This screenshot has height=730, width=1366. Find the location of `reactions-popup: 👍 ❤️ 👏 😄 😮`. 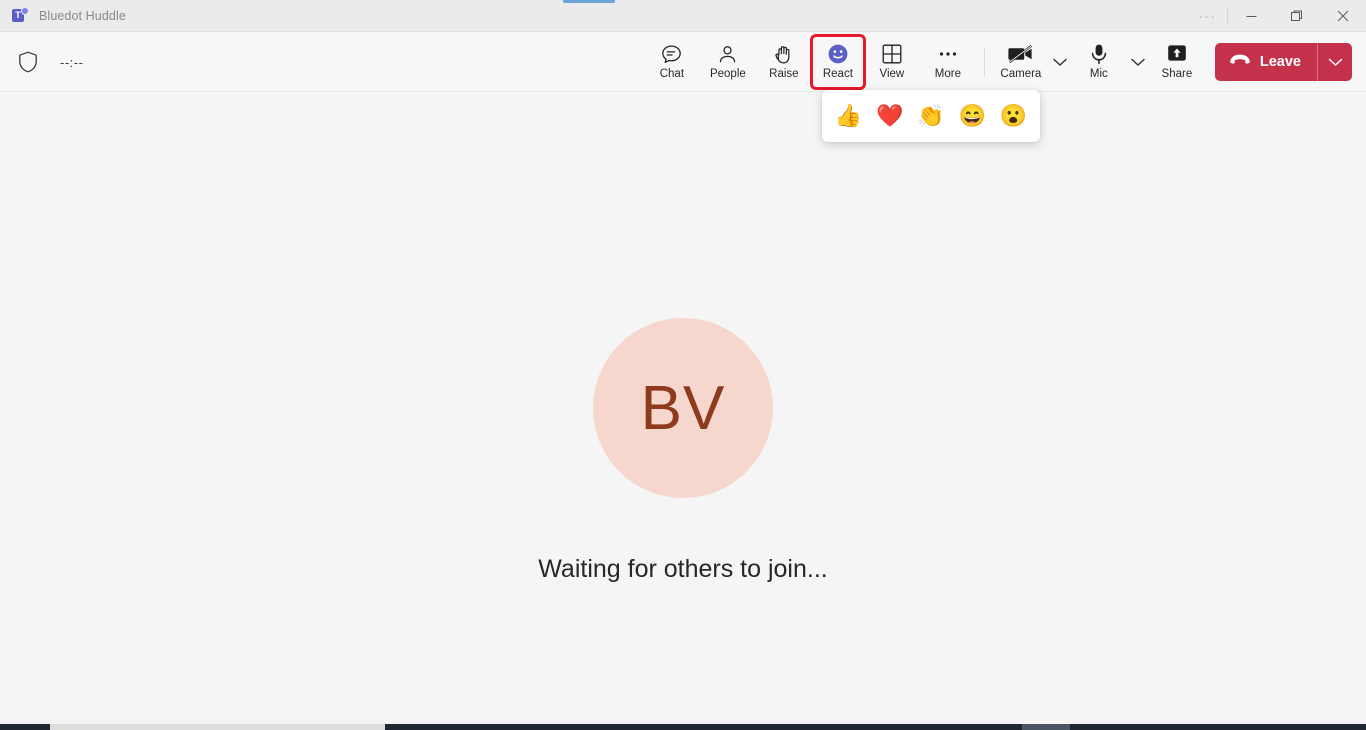

reactions-popup: 👍 ❤️ 👏 😄 😮 is located at coordinates (931, 116).